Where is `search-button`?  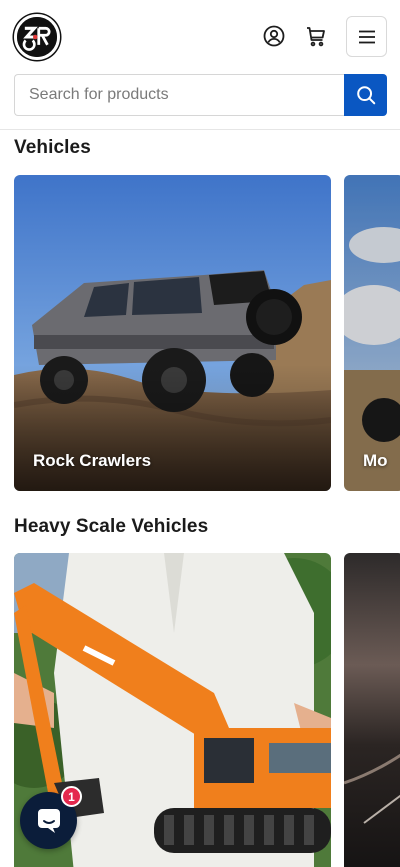 search-button is located at coordinates (365, 95).